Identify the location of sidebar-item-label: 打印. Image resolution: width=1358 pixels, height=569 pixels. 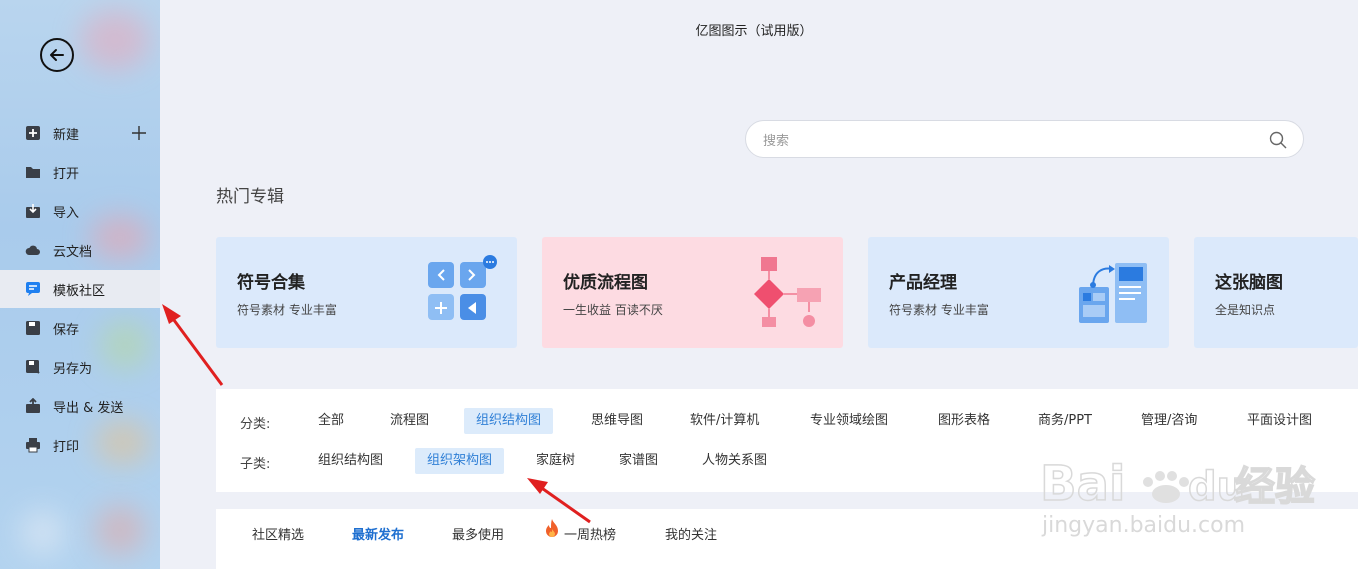
(66, 447).